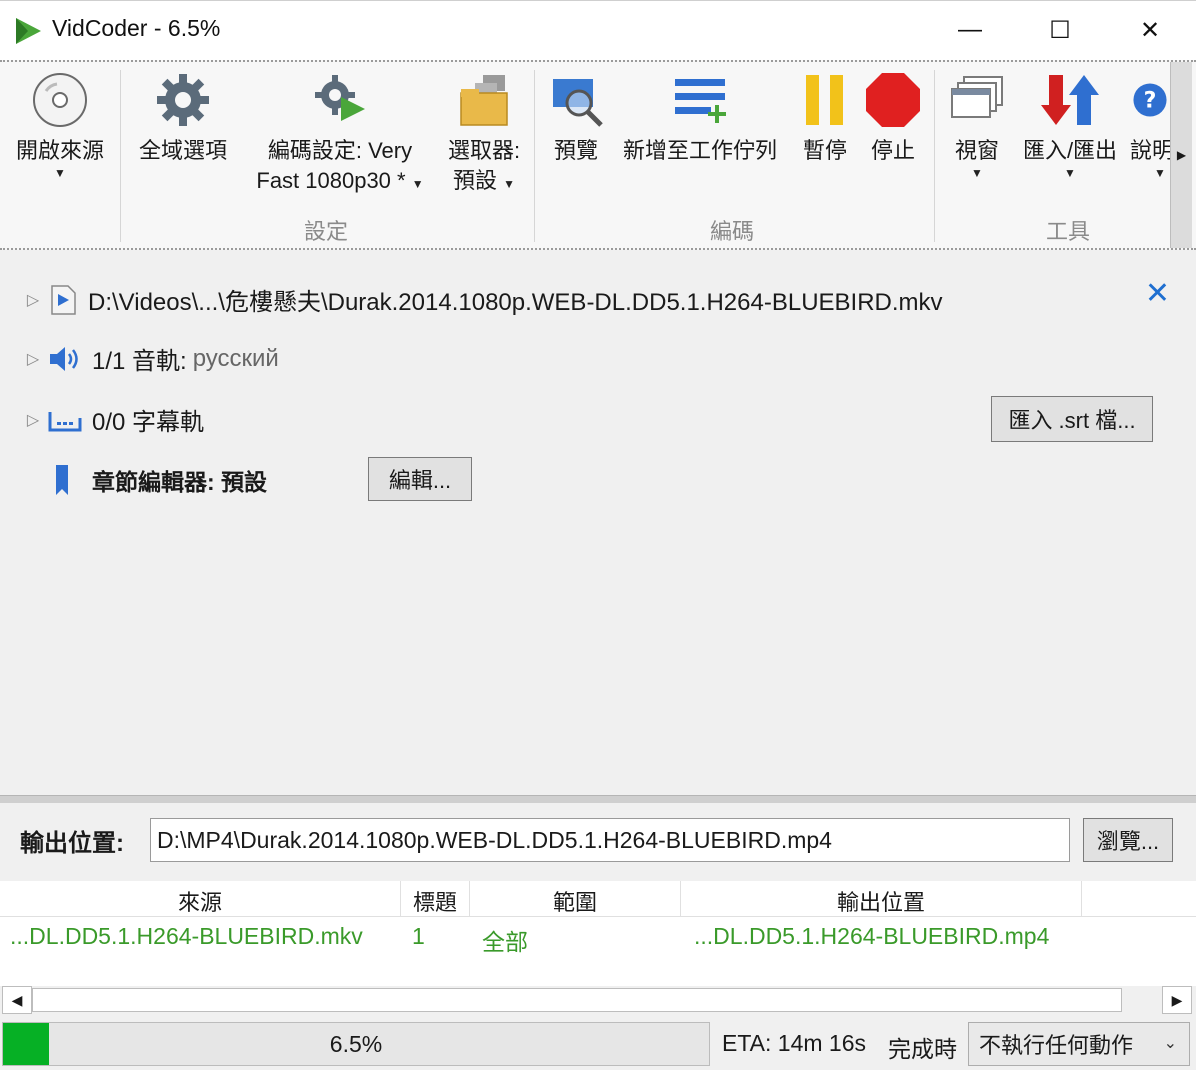 Image resolution: width=1196 pixels, height=1070 pixels. I want to click on add-to-queue-button: 新增至工作佇列, so click(700, 118).